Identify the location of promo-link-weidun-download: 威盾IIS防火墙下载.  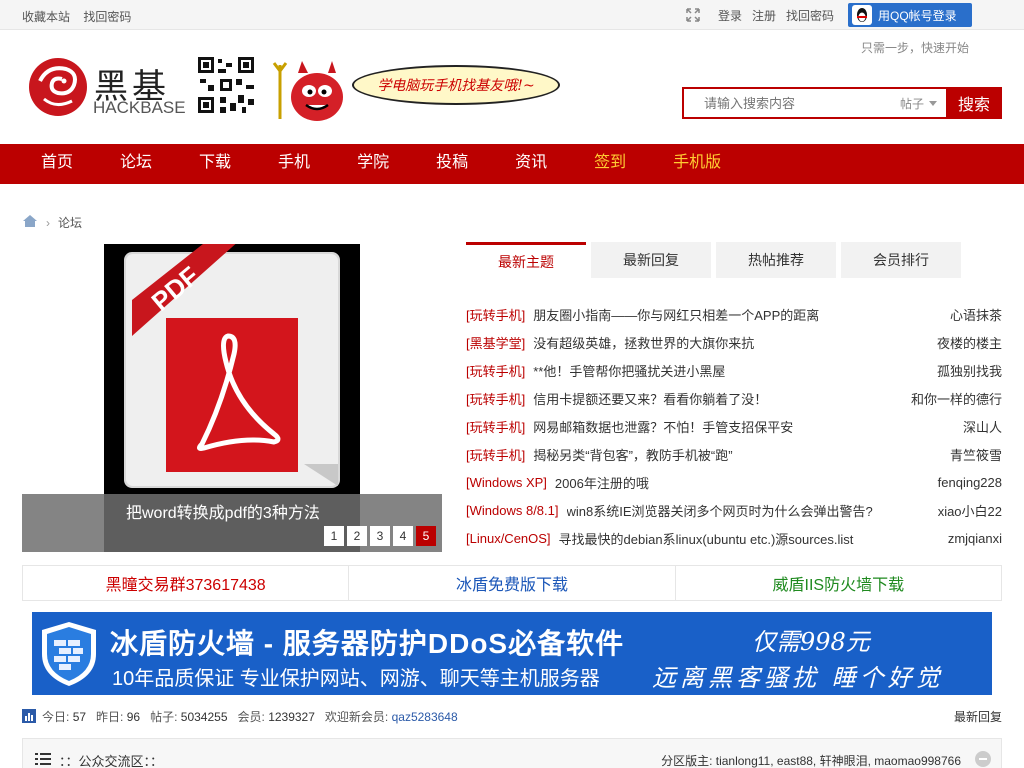
(838, 583).